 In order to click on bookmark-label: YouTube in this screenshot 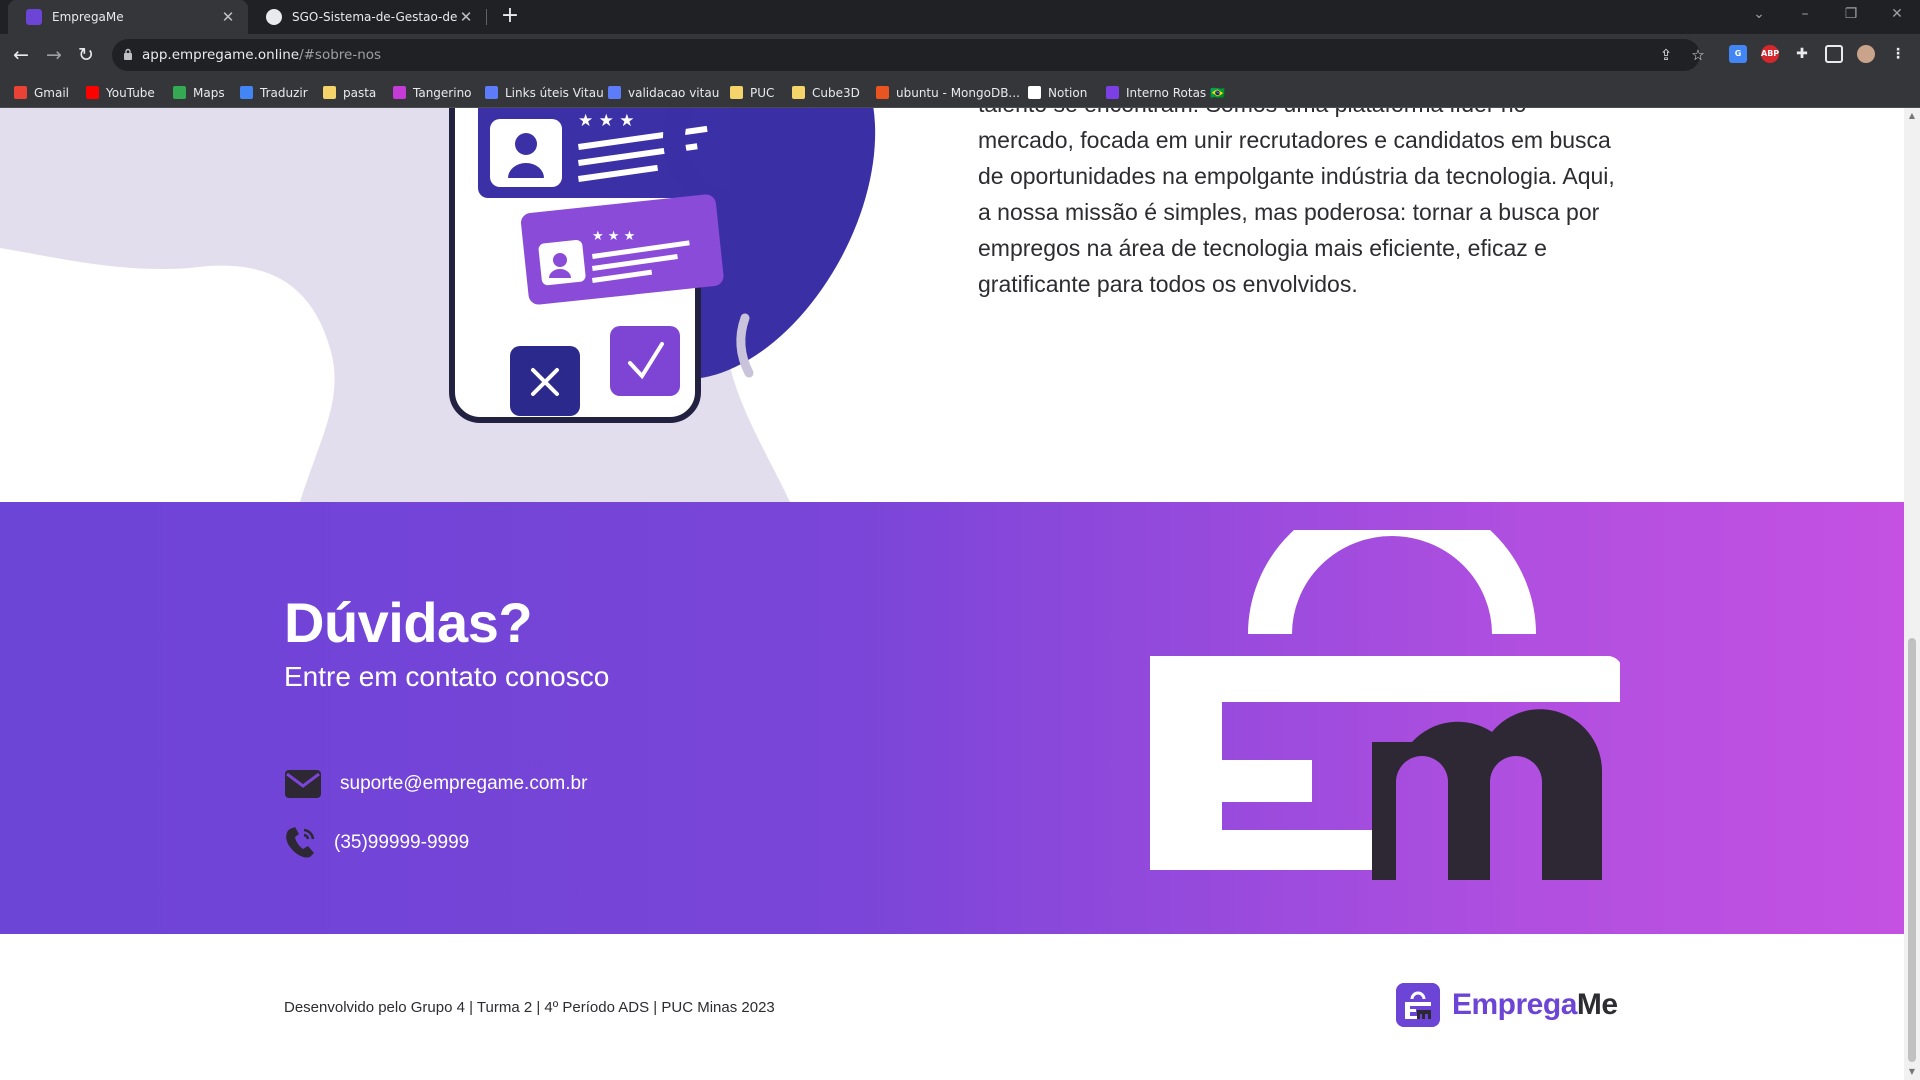, I will do `click(130, 92)`.